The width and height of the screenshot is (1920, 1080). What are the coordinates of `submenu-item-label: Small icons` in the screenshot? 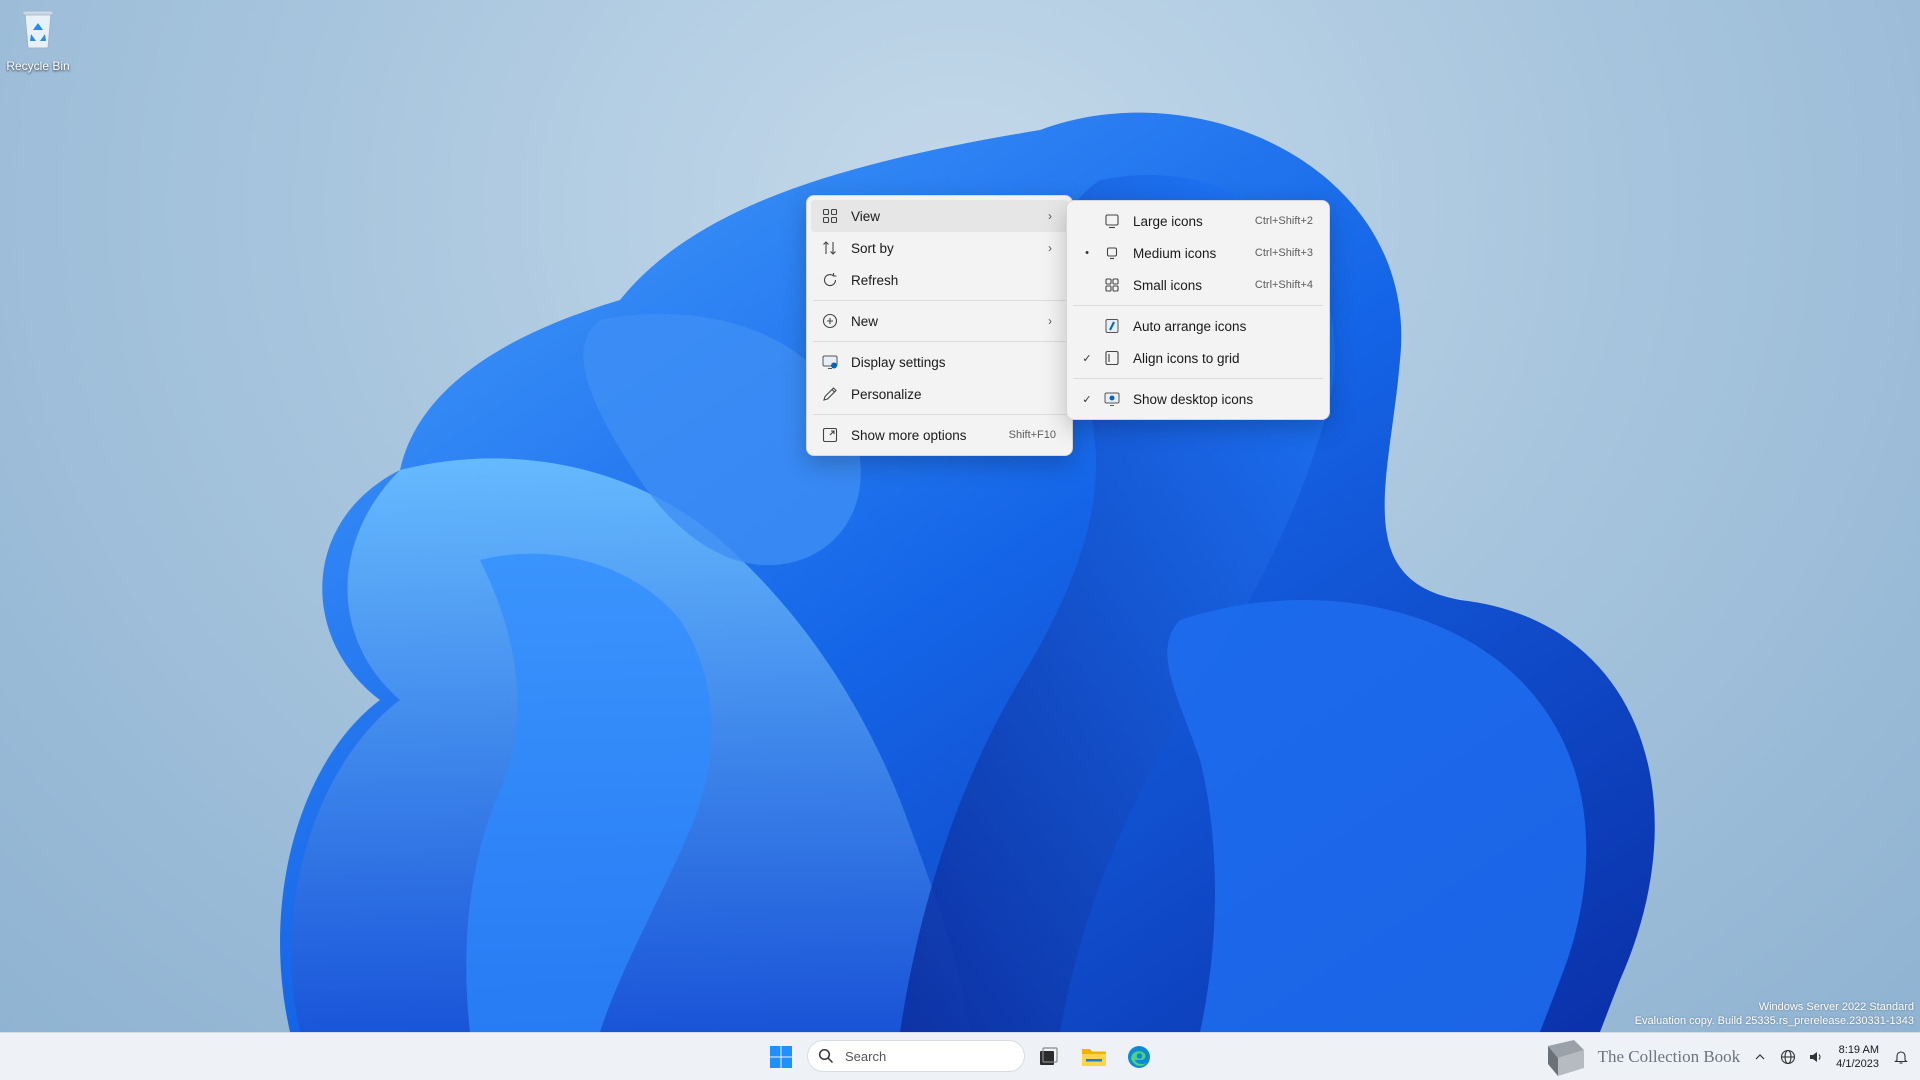 It's located at (1168, 285).